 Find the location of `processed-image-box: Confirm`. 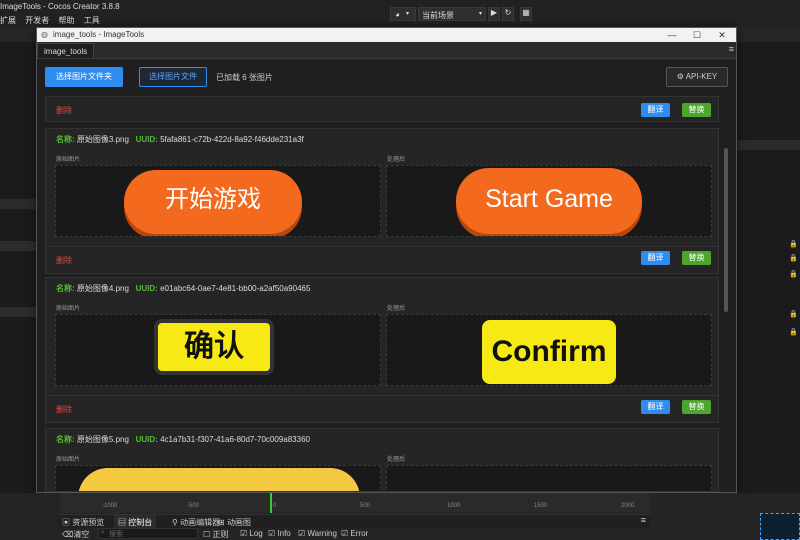

processed-image-box: Confirm is located at coordinates (549, 350).